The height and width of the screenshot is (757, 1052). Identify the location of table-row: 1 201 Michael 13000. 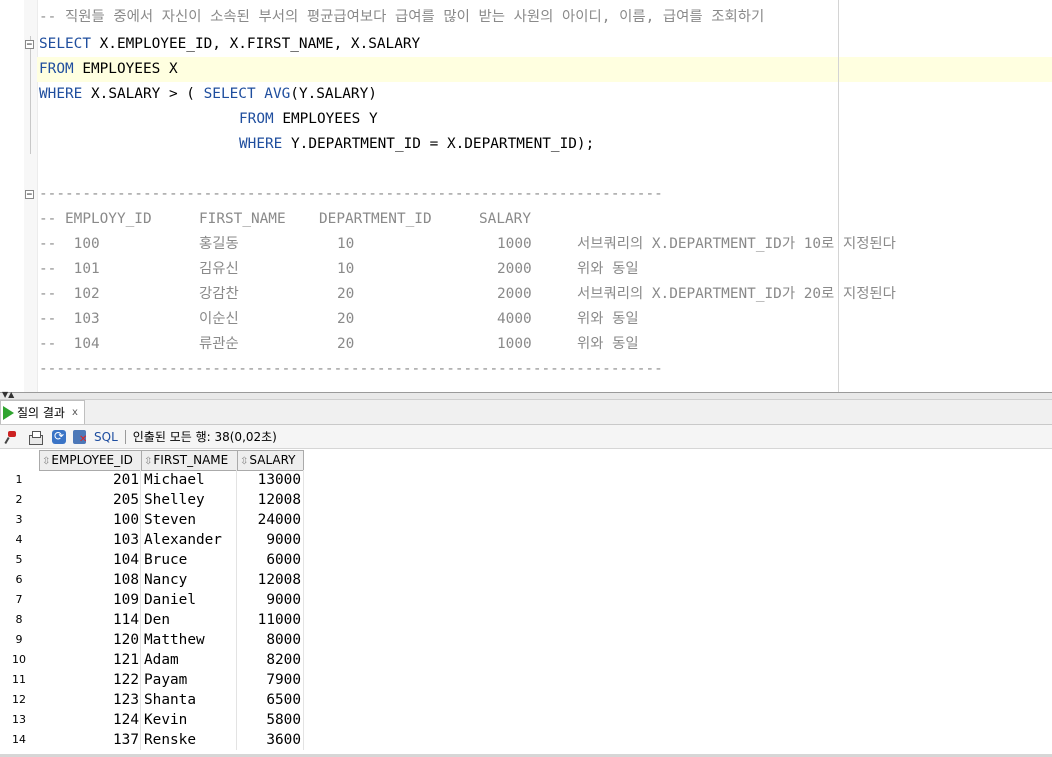
(152, 480).